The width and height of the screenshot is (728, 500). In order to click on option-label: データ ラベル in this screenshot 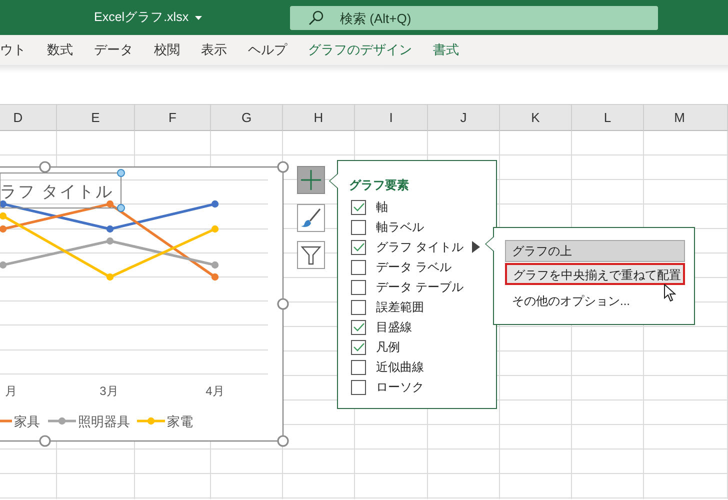, I will do `click(414, 267)`.